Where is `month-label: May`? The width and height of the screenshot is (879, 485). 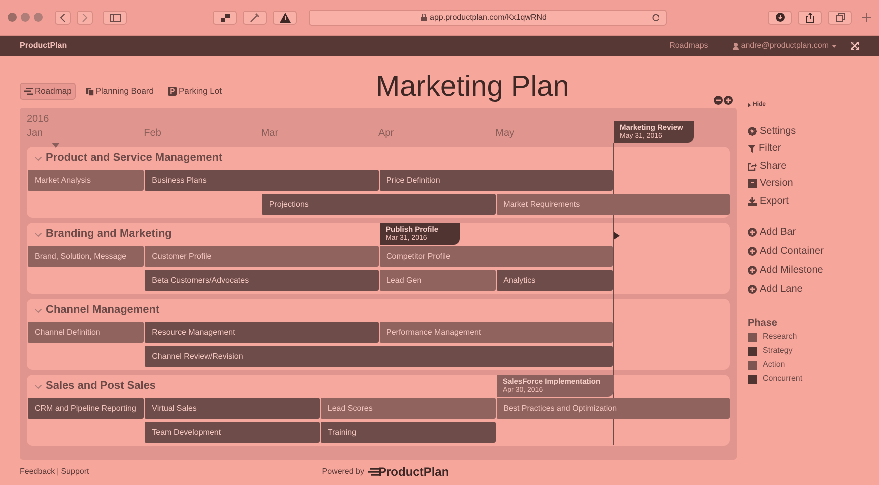
month-label: May is located at coordinates (505, 133).